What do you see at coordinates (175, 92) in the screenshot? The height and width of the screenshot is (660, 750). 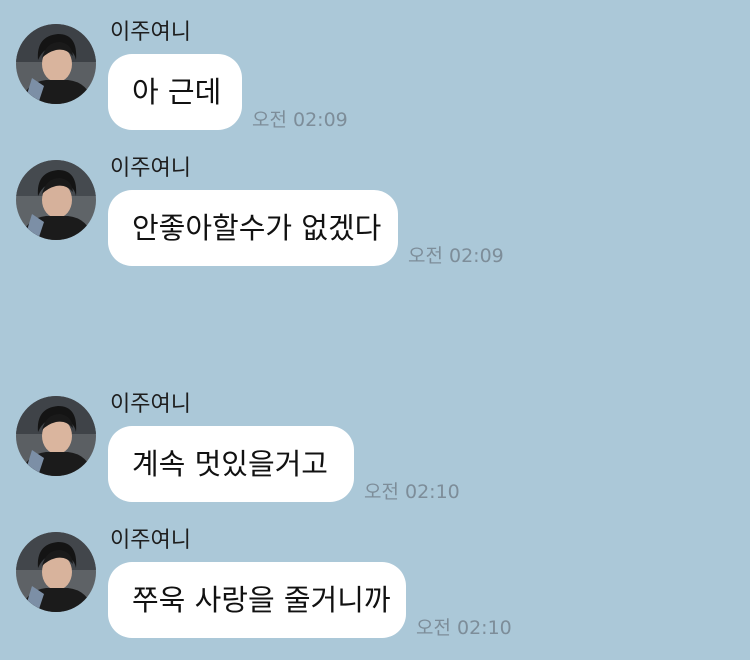 I see `message-bubble: 아 근데` at bounding box center [175, 92].